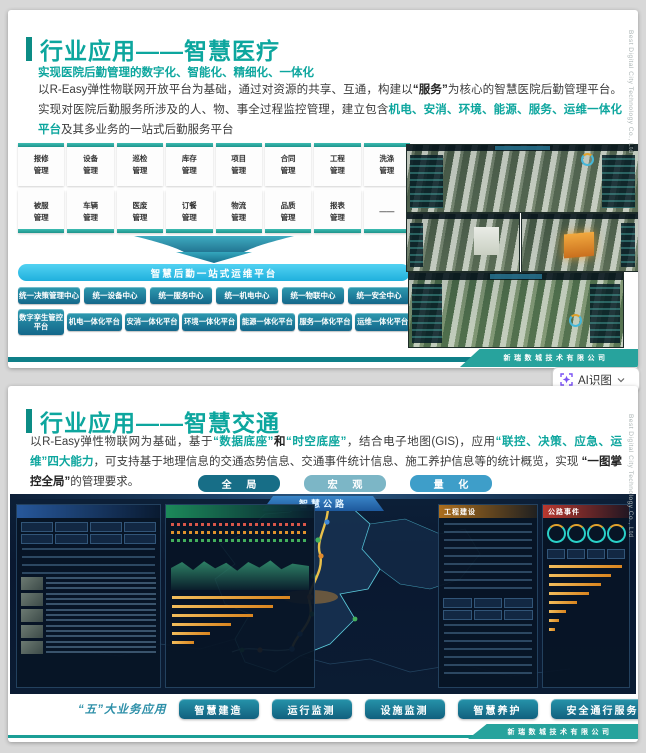 The width and height of the screenshot is (646, 753). What do you see at coordinates (239, 211) in the screenshot?
I see `module-cell: 物流管理` at bounding box center [239, 211].